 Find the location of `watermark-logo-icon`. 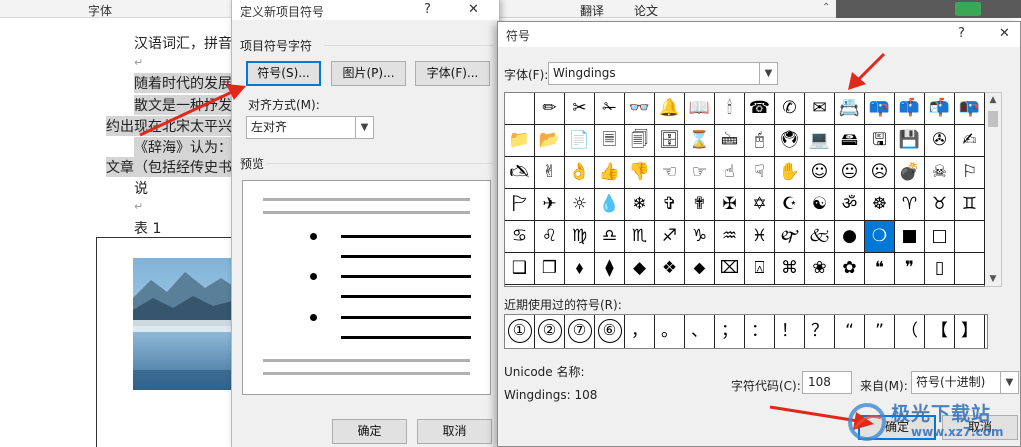

watermark-logo-icon is located at coordinates (867, 422).